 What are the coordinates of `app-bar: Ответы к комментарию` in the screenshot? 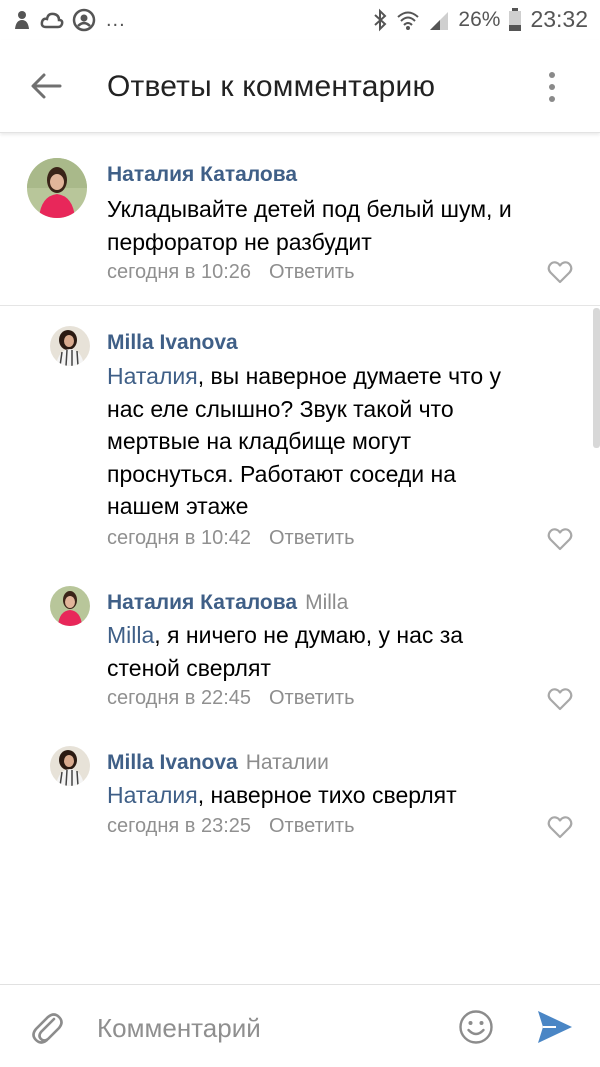 It's located at (300, 86).